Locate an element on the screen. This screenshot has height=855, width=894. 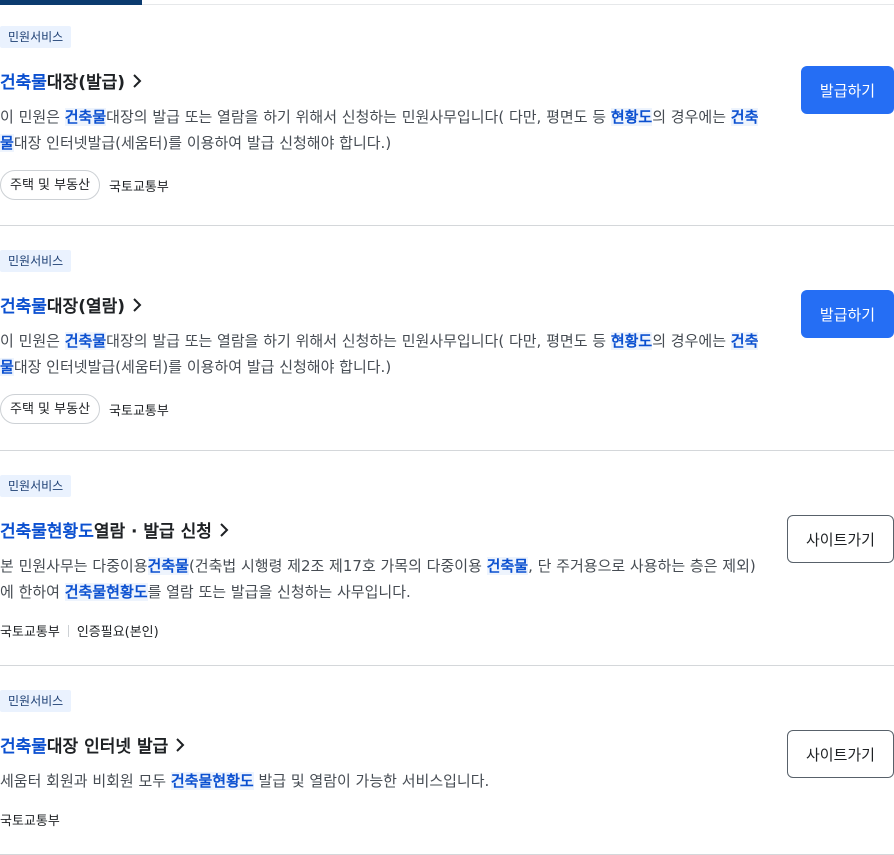
result-title-link: 건축물 대장(열람) is located at coordinates (71, 304).